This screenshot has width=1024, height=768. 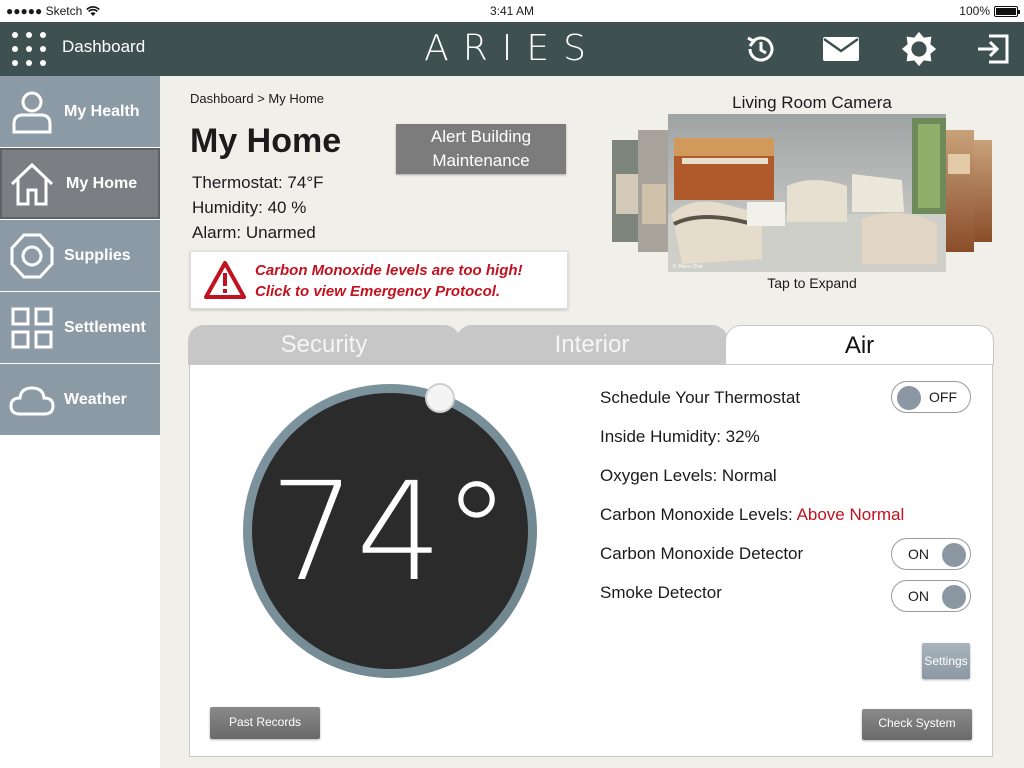 I want to click on supplies-icon, so click(x=32, y=256).